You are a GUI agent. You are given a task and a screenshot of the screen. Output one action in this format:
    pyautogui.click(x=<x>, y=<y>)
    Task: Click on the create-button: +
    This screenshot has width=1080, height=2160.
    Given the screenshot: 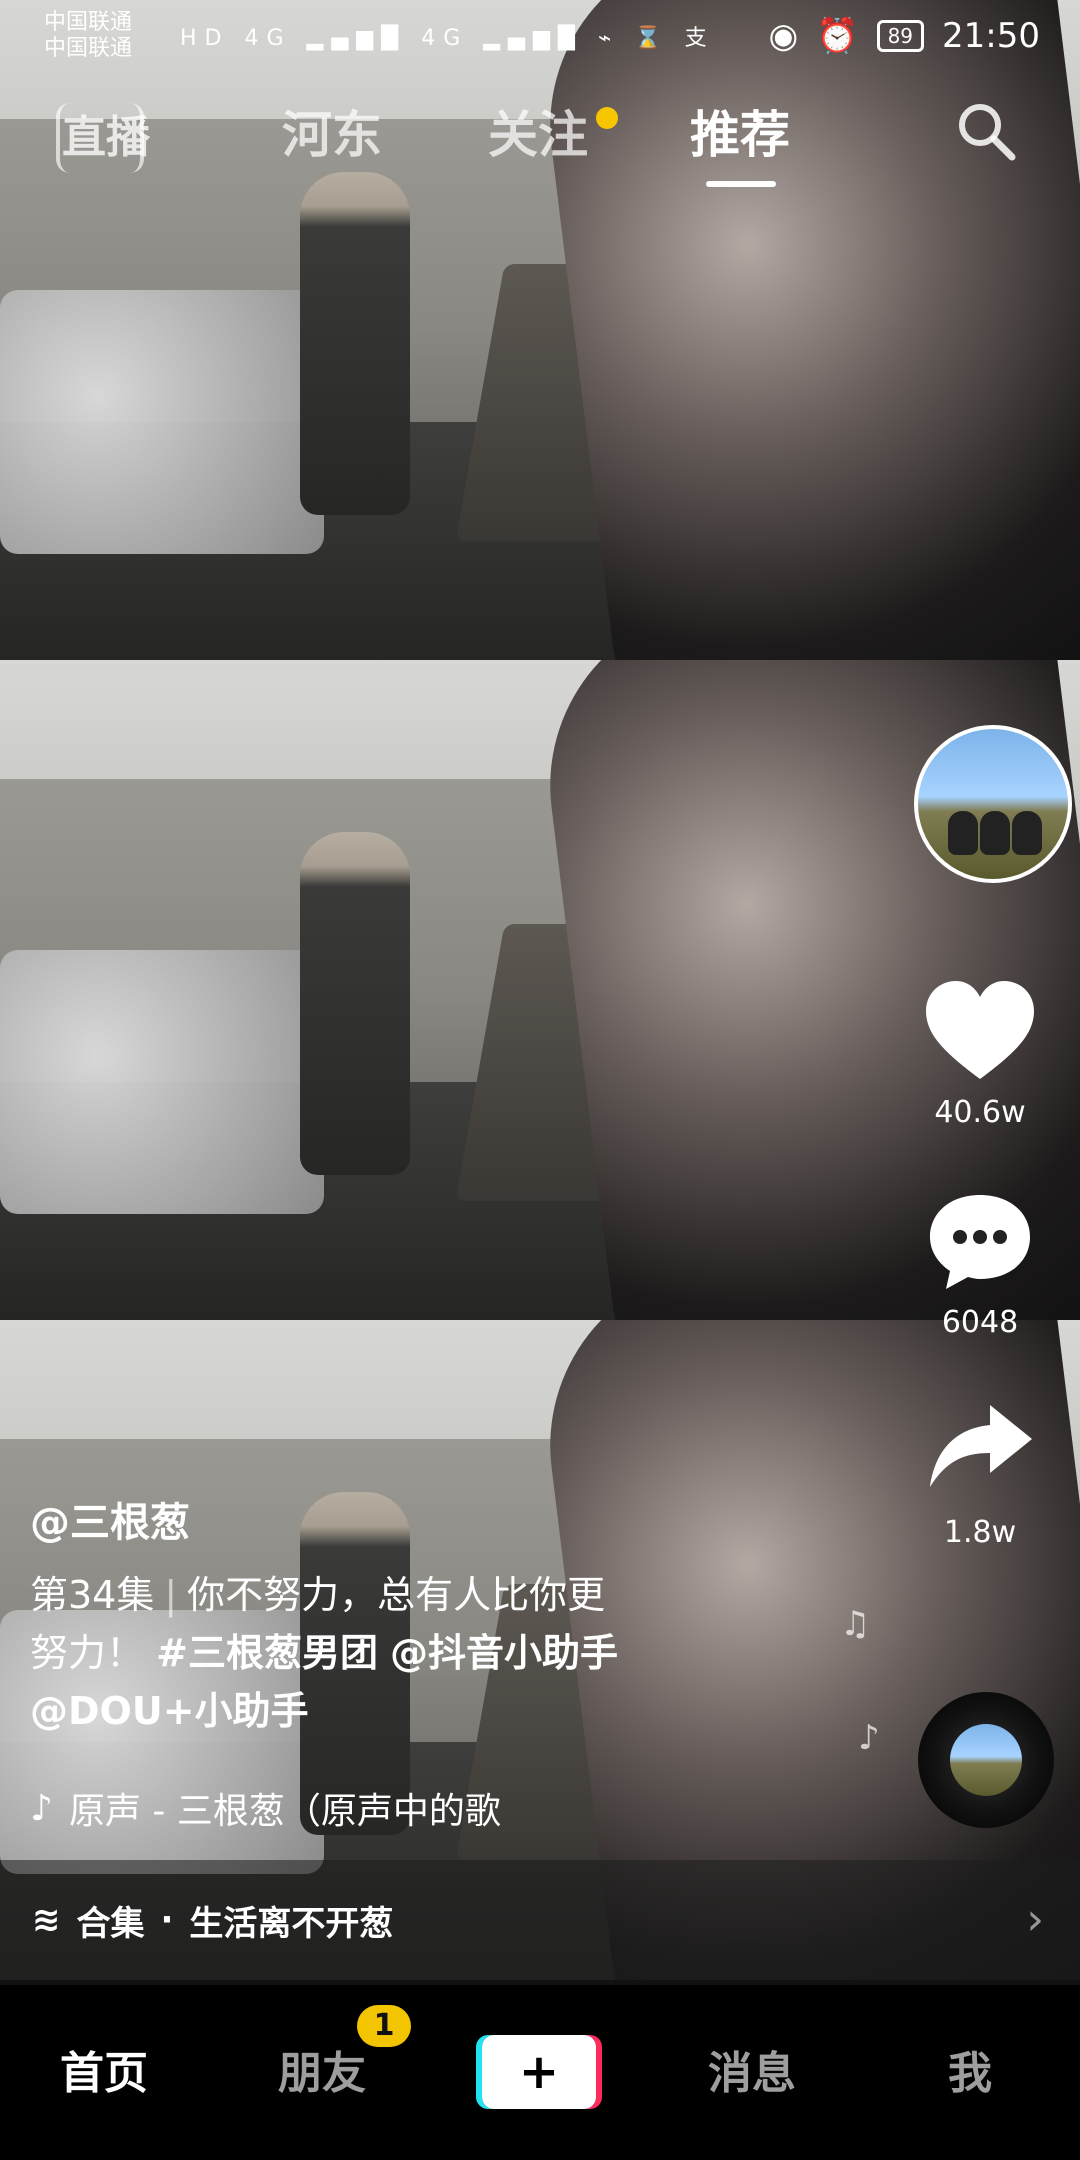 What is the action you would take?
    pyautogui.click(x=539, y=2072)
    